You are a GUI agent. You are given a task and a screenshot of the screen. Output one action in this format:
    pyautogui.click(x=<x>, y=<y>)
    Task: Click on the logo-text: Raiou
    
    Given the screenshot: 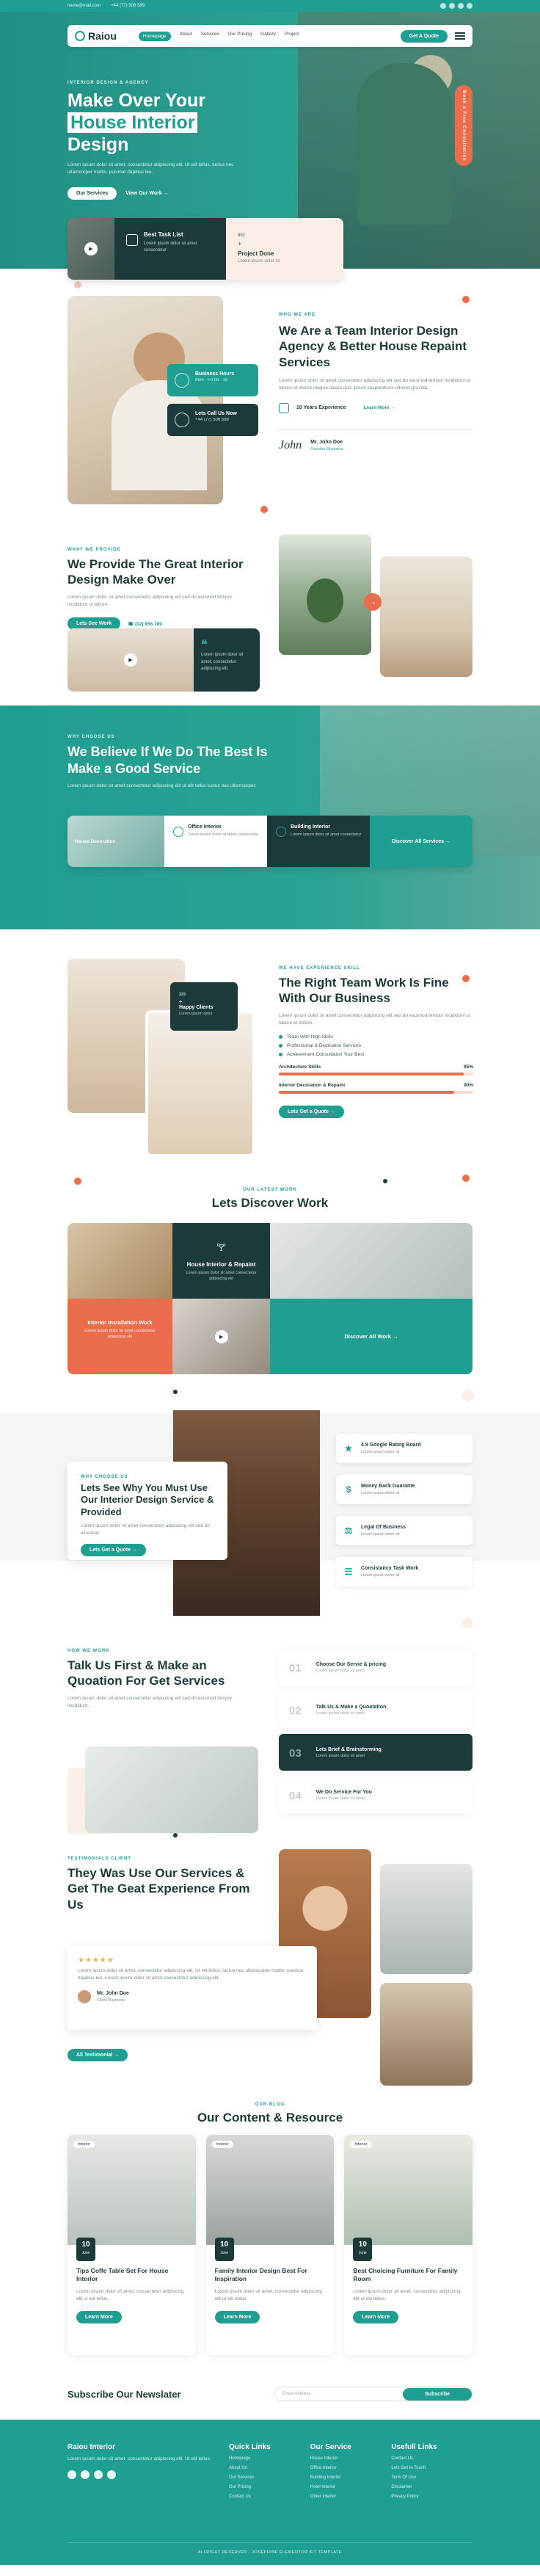 What is the action you would take?
    pyautogui.click(x=102, y=36)
    